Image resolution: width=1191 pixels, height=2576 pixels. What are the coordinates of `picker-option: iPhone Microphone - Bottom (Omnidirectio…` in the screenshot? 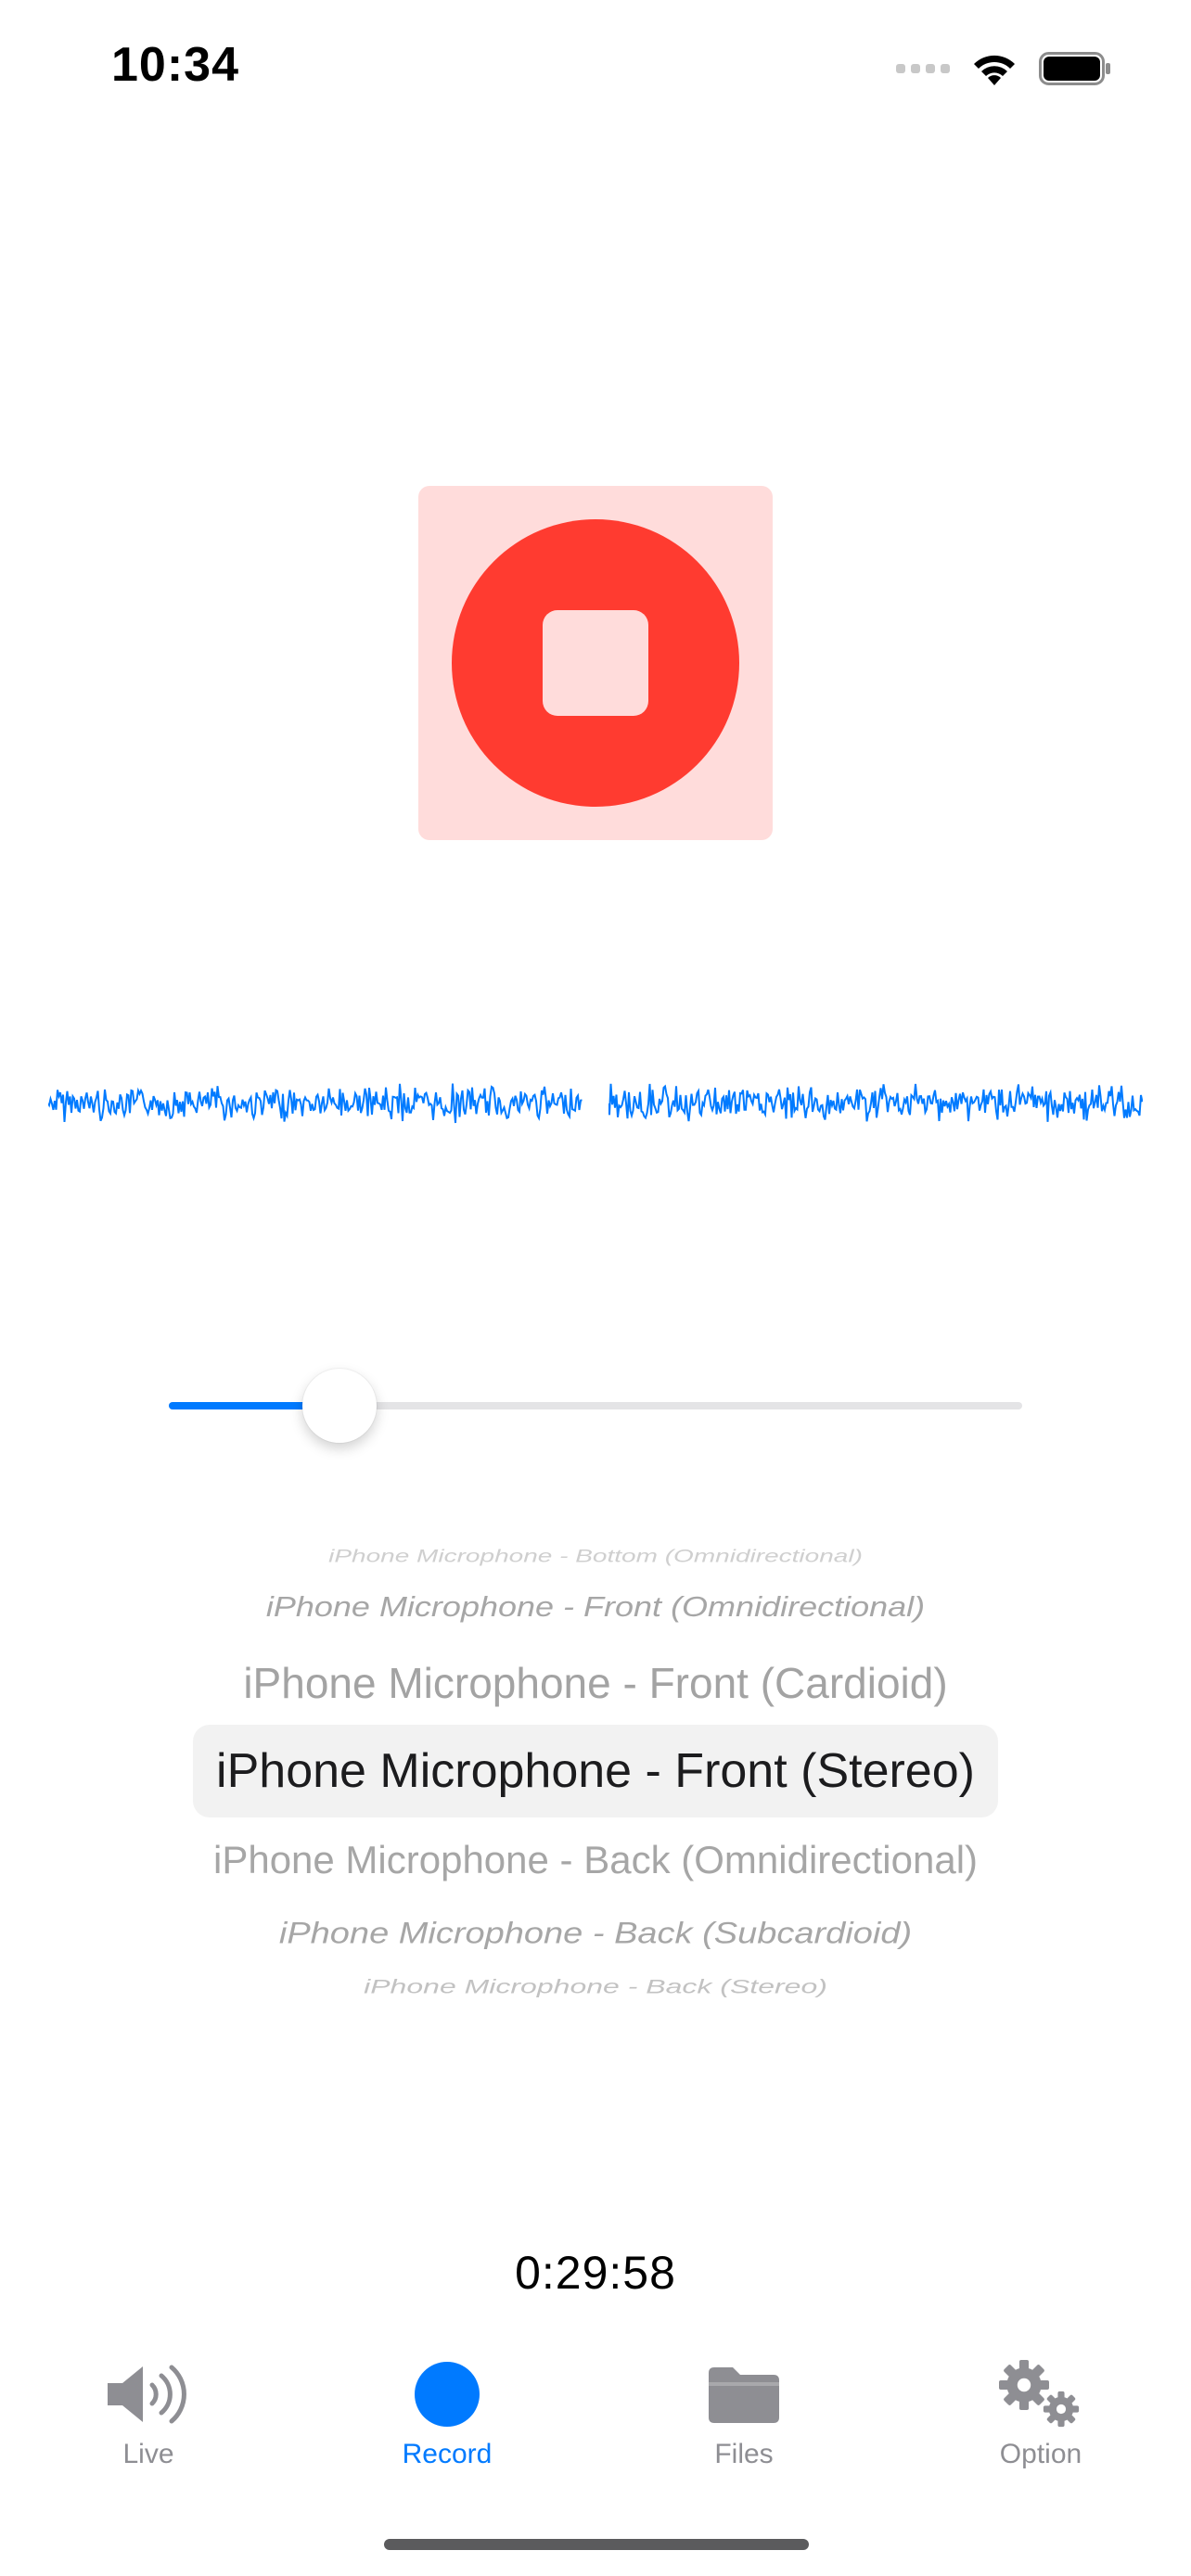 It's located at (595, 1556).